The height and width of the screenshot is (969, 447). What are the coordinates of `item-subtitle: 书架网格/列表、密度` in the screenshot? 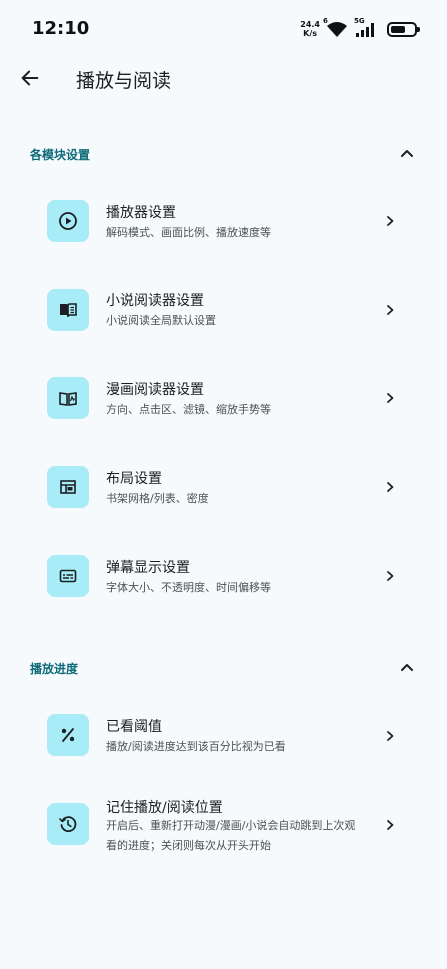 It's located at (157, 498).